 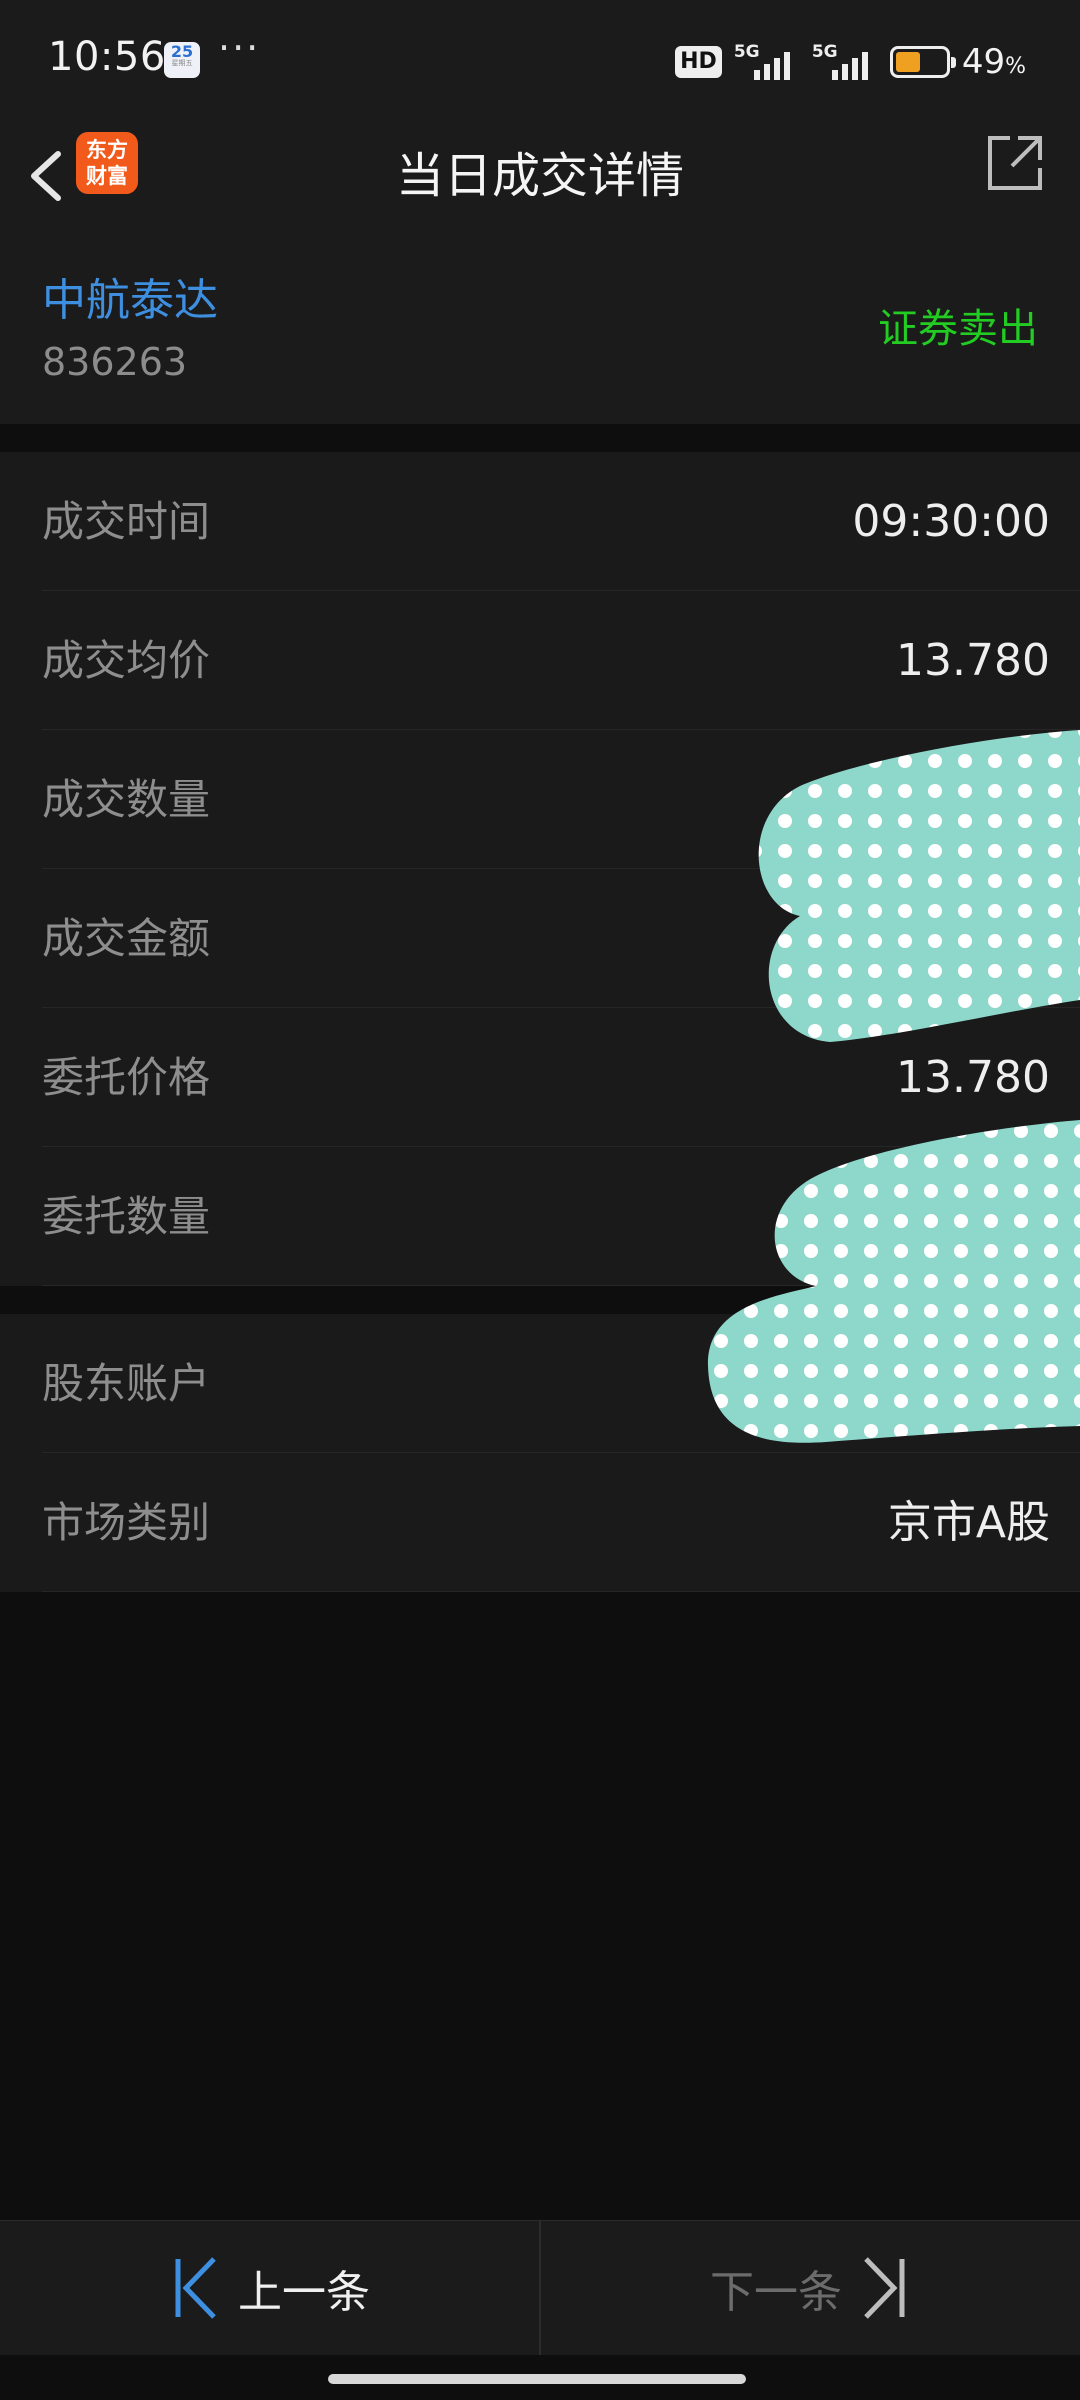 I want to click on divider, so click(x=540, y=2288).